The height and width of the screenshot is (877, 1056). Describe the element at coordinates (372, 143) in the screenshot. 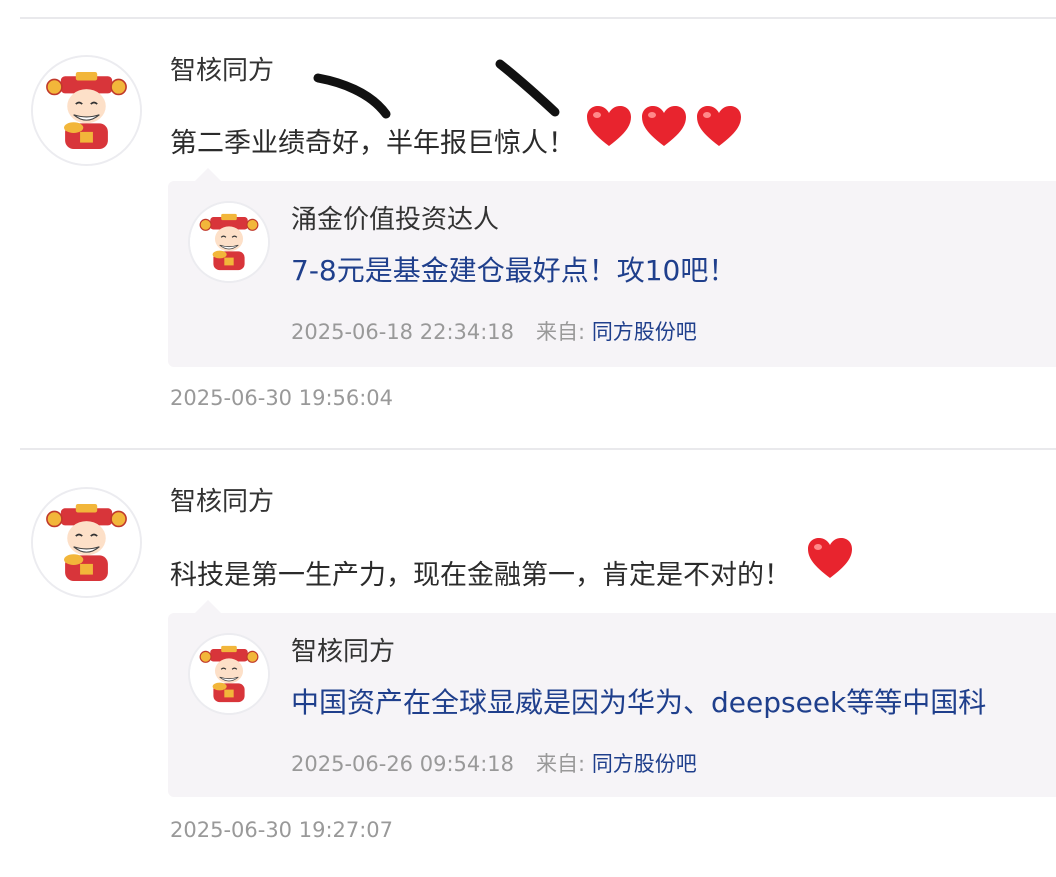

I see `comment-text: 第二季业绩奇好，半年报巨惊人！` at that location.